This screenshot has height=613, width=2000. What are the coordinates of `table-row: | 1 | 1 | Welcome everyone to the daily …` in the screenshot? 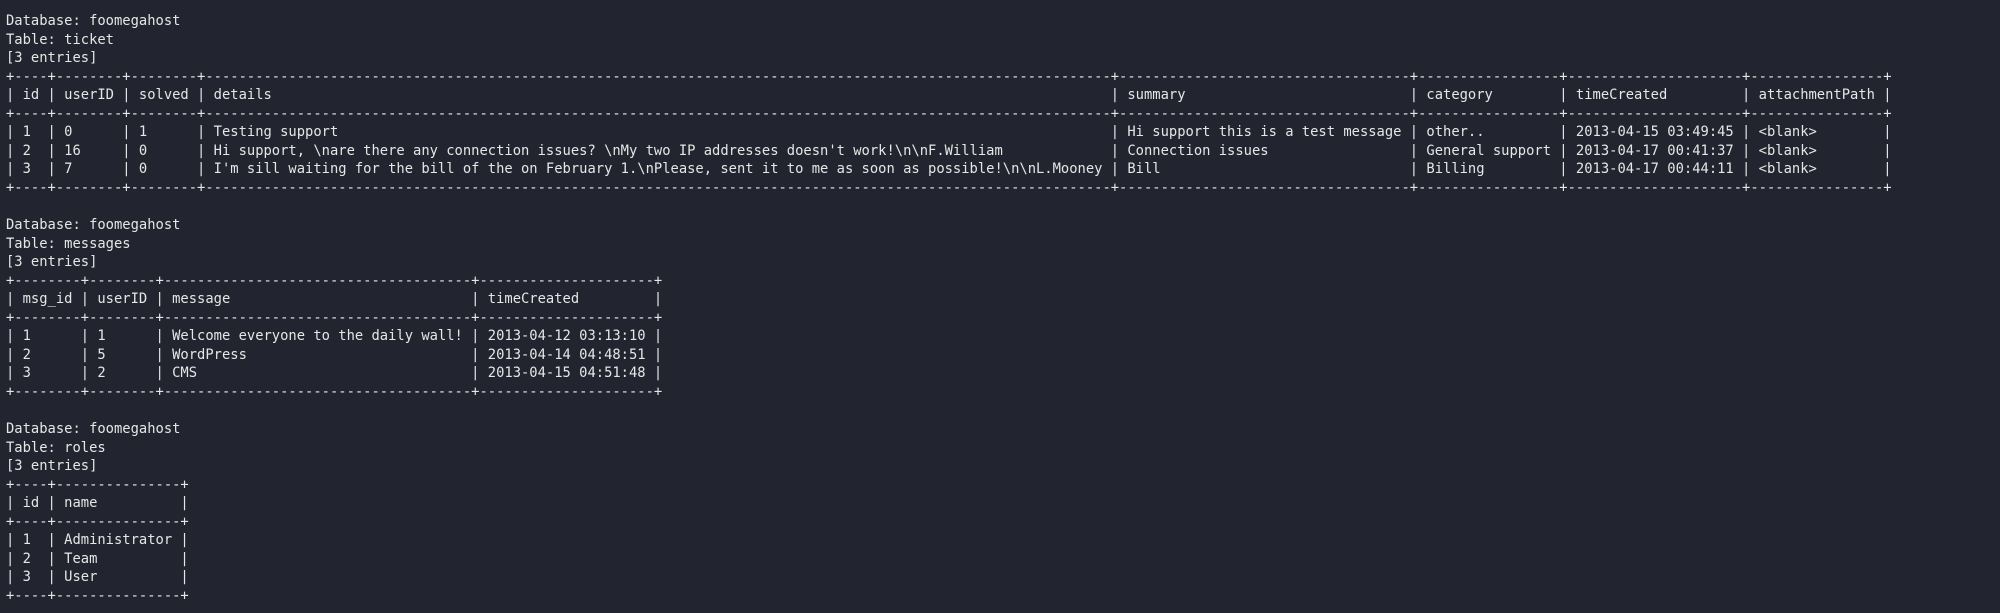 It's located at (334, 336).